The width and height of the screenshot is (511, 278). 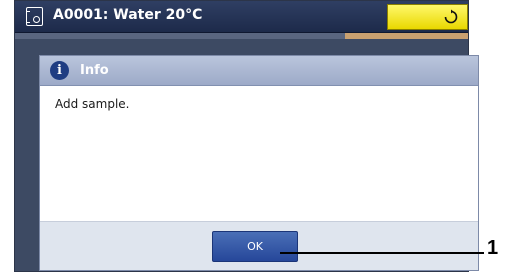 What do you see at coordinates (493, 248) in the screenshot?
I see `callout-label: 1` at bounding box center [493, 248].